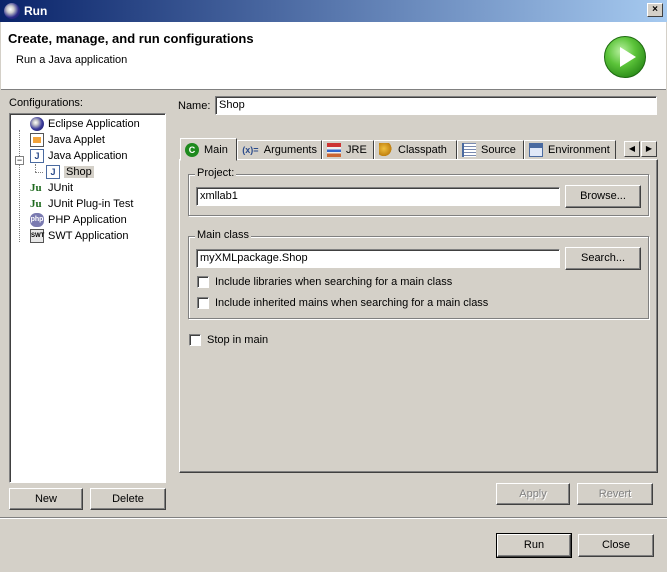 The width and height of the screenshot is (667, 572). I want to click on tree-item-label: Shop, so click(79, 172).